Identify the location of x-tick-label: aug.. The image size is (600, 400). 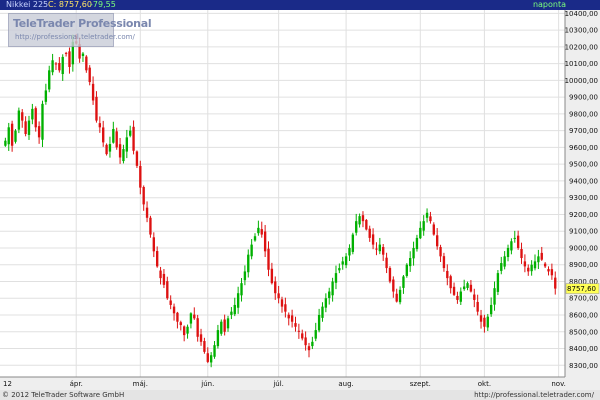
(345, 384).